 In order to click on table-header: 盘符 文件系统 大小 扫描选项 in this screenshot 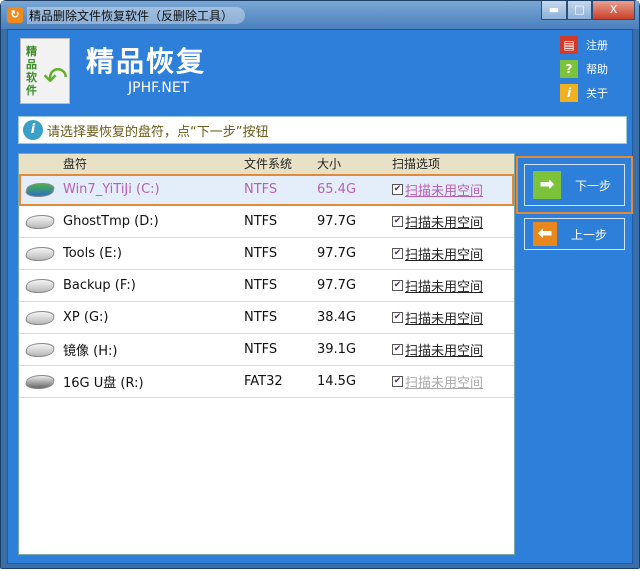, I will do `click(266, 164)`.